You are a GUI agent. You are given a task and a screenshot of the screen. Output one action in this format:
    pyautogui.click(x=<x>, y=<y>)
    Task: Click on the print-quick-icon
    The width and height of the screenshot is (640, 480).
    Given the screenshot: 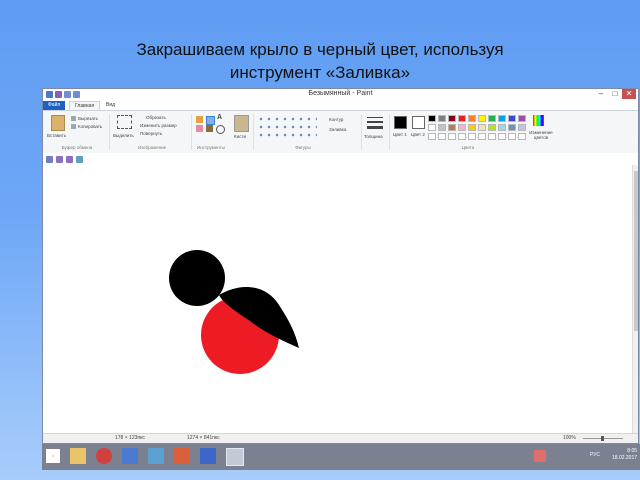 What is the action you would take?
    pyautogui.click(x=79, y=159)
    